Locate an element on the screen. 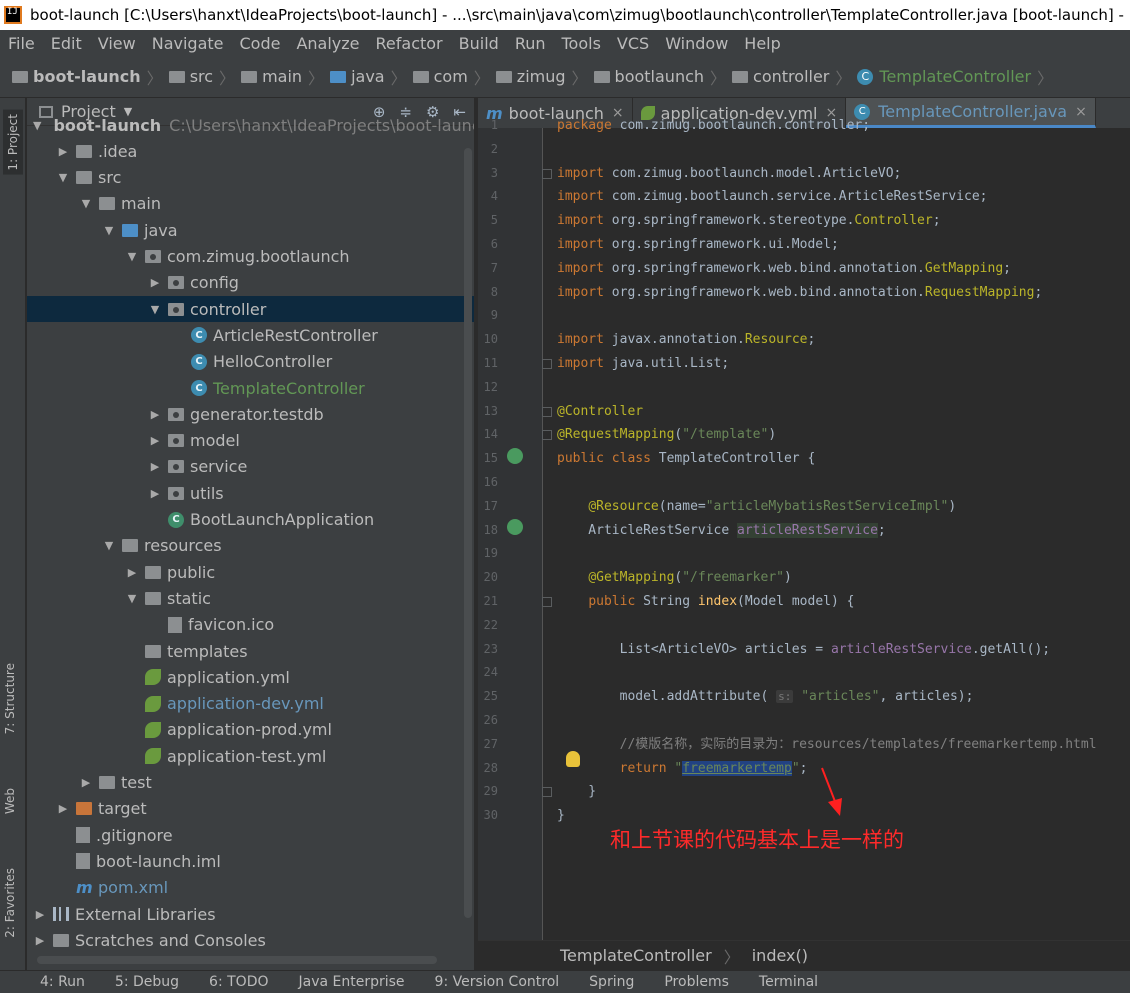  tree-item: .gitignore is located at coordinates (250, 835).